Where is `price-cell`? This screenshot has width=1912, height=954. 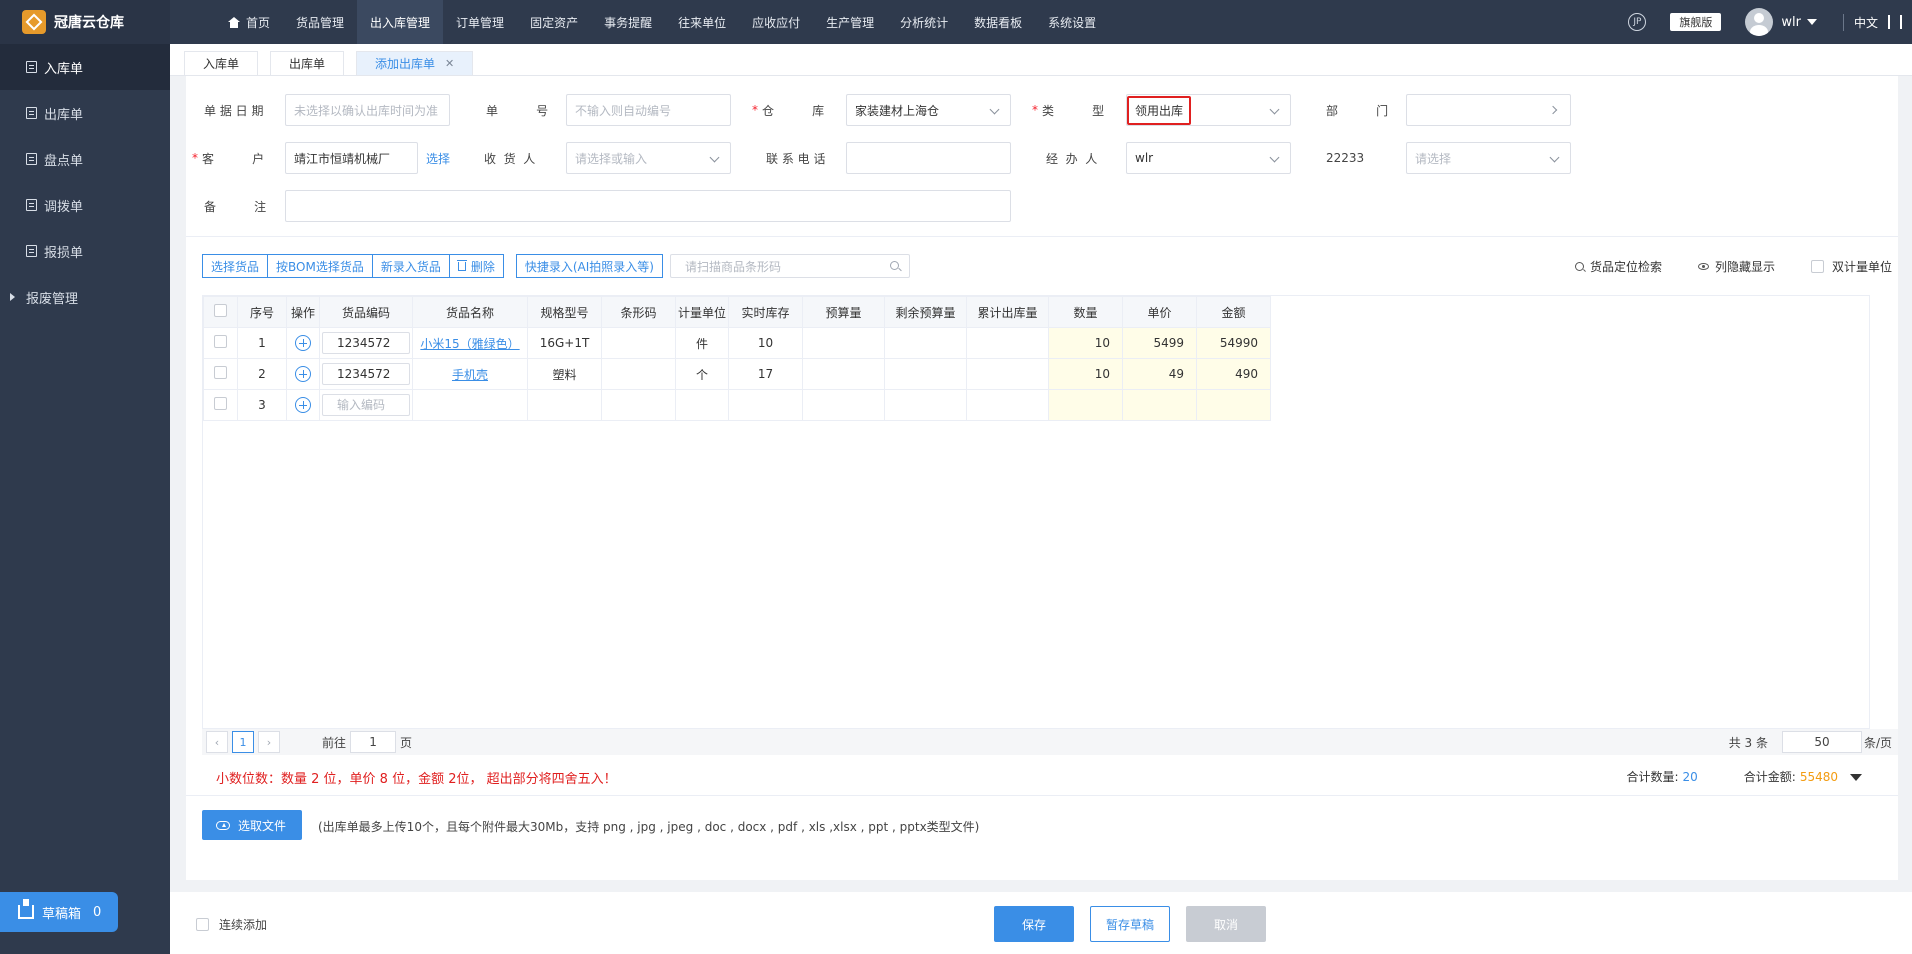 price-cell is located at coordinates (1160, 405).